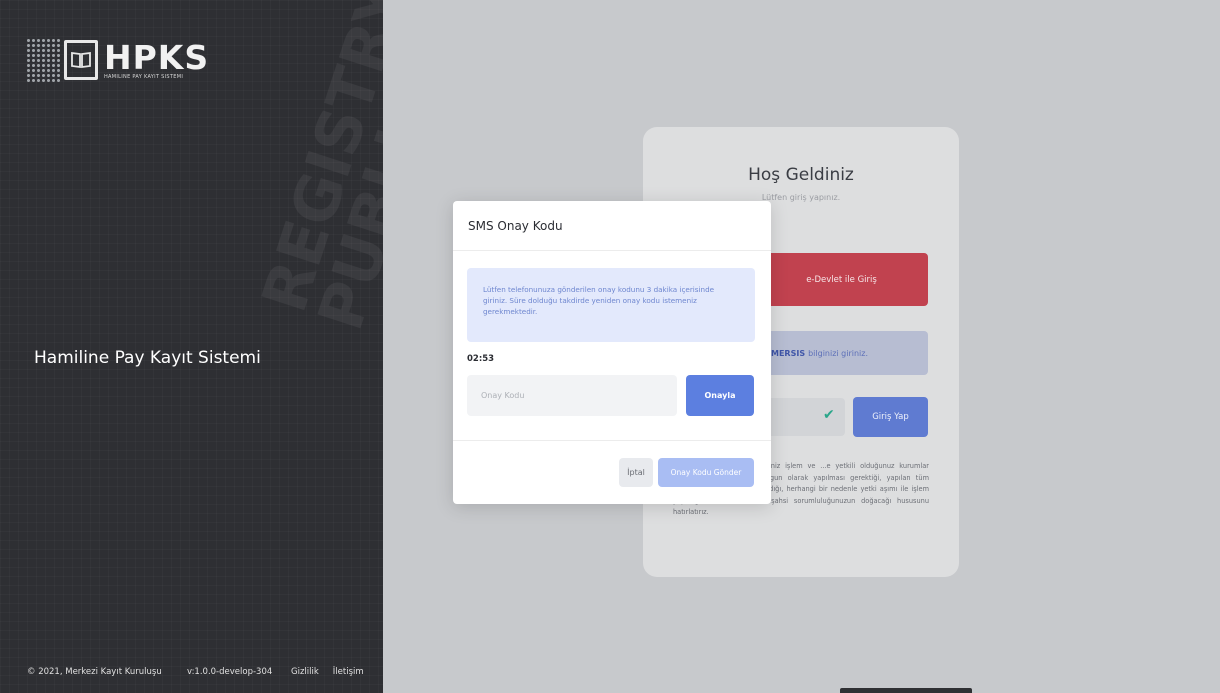 This screenshot has width=1220, height=693. Describe the element at coordinates (706, 472) in the screenshot. I see `send-code-button: Onay Kodu Gönder` at that location.